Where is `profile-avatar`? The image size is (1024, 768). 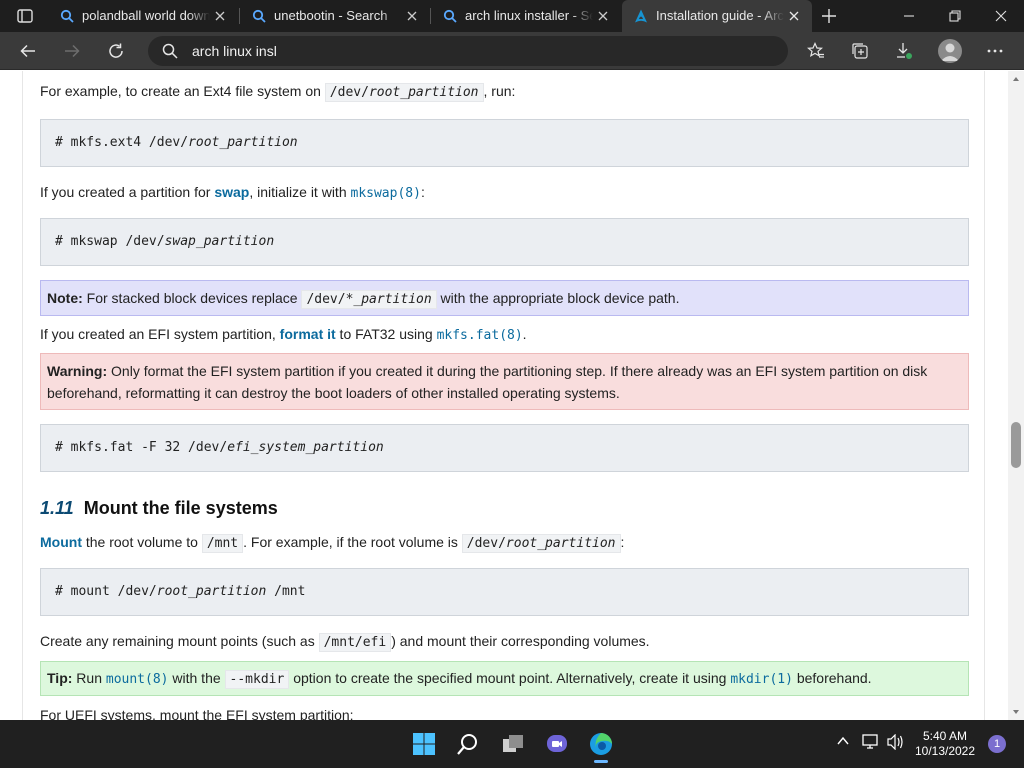
profile-avatar is located at coordinates (950, 51).